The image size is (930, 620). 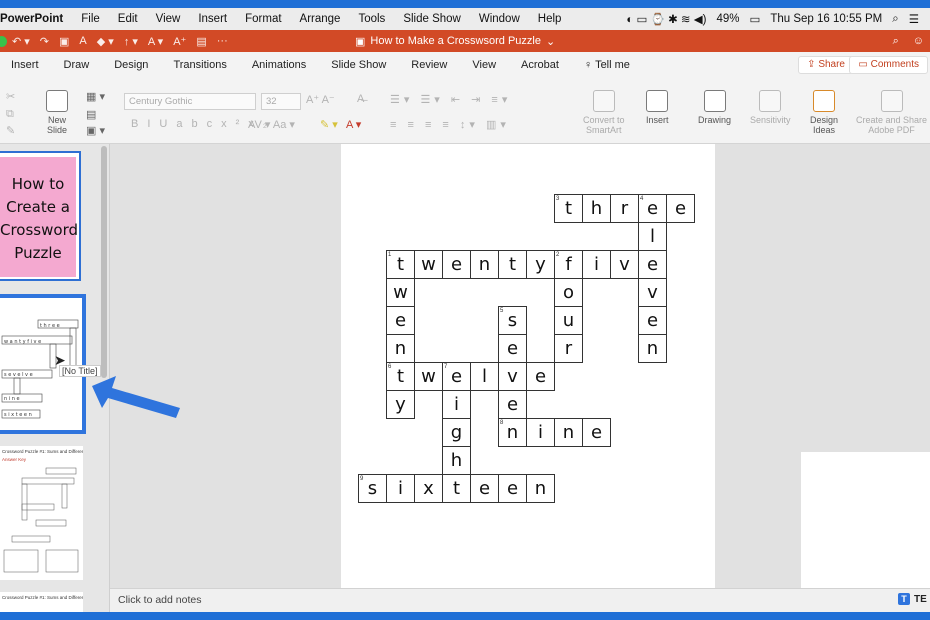 What do you see at coordinates (82, 41) in the screenshot?
I see `text-box-icon: A` at bounding box center [82, 41].